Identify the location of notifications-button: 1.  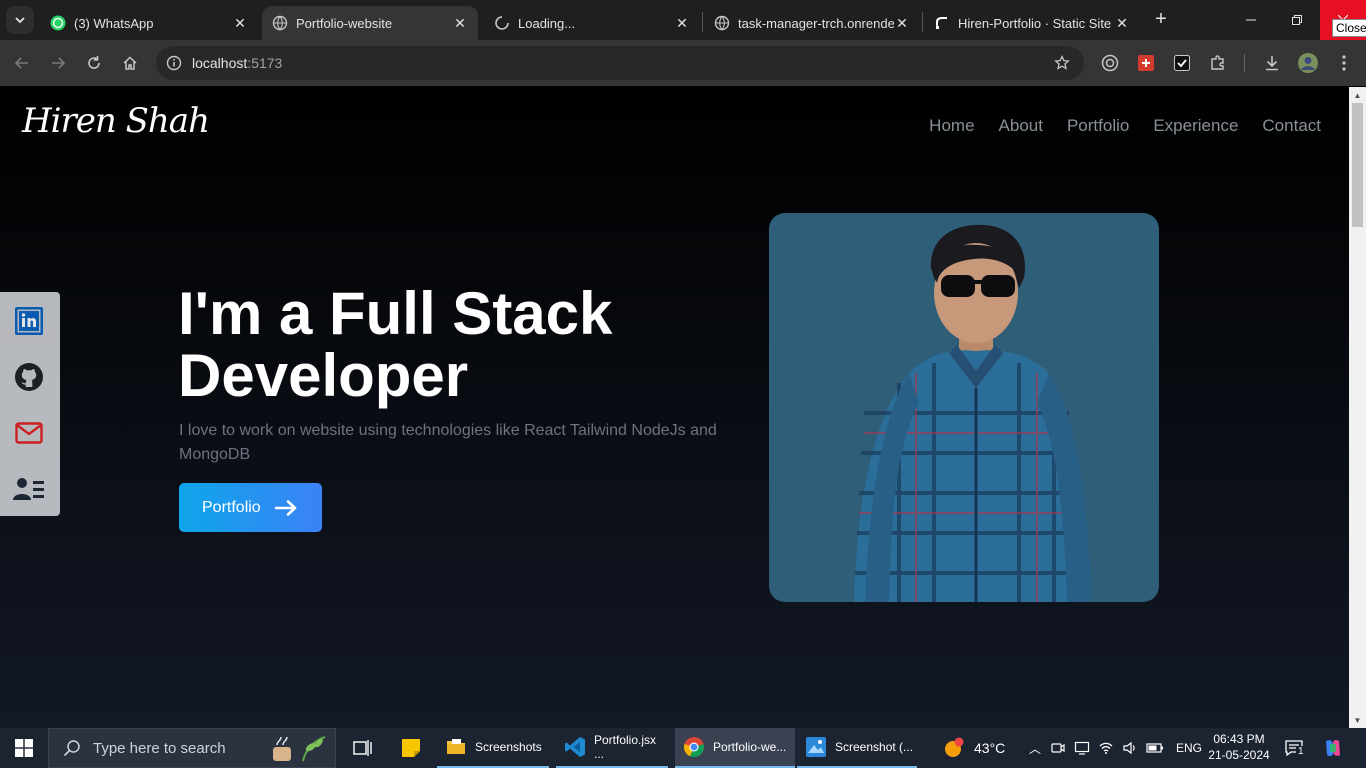
(1295, 748).